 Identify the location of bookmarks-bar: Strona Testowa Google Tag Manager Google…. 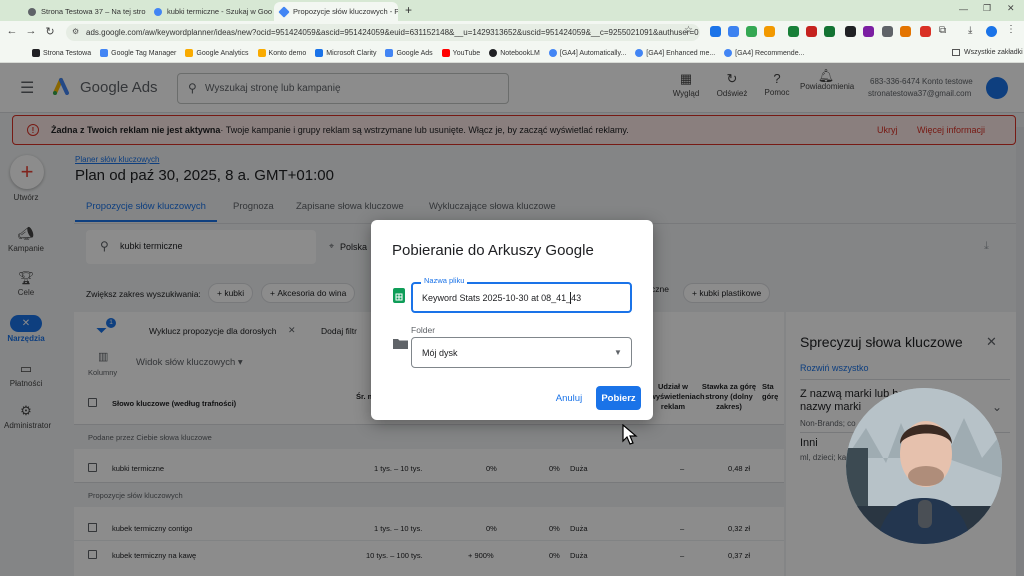
(512, 53).